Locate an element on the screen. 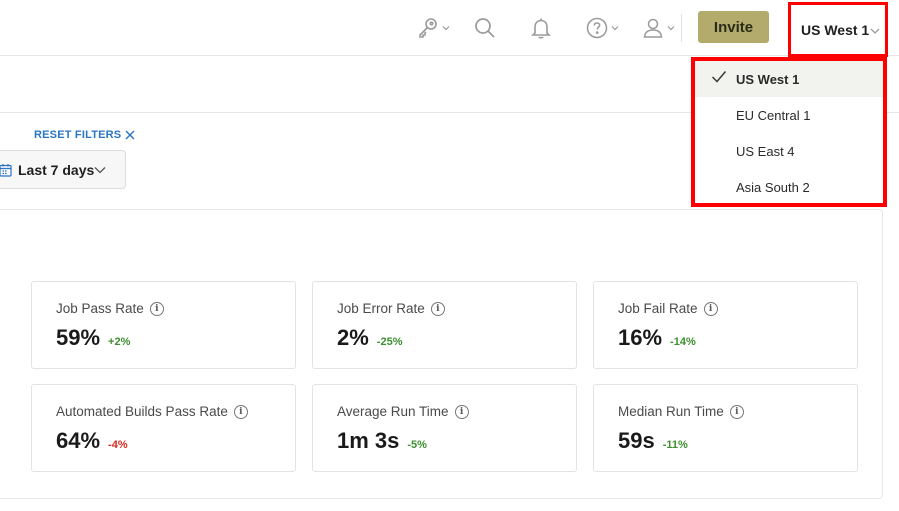  metric-value: 59s is located at coordinates (636, 440).